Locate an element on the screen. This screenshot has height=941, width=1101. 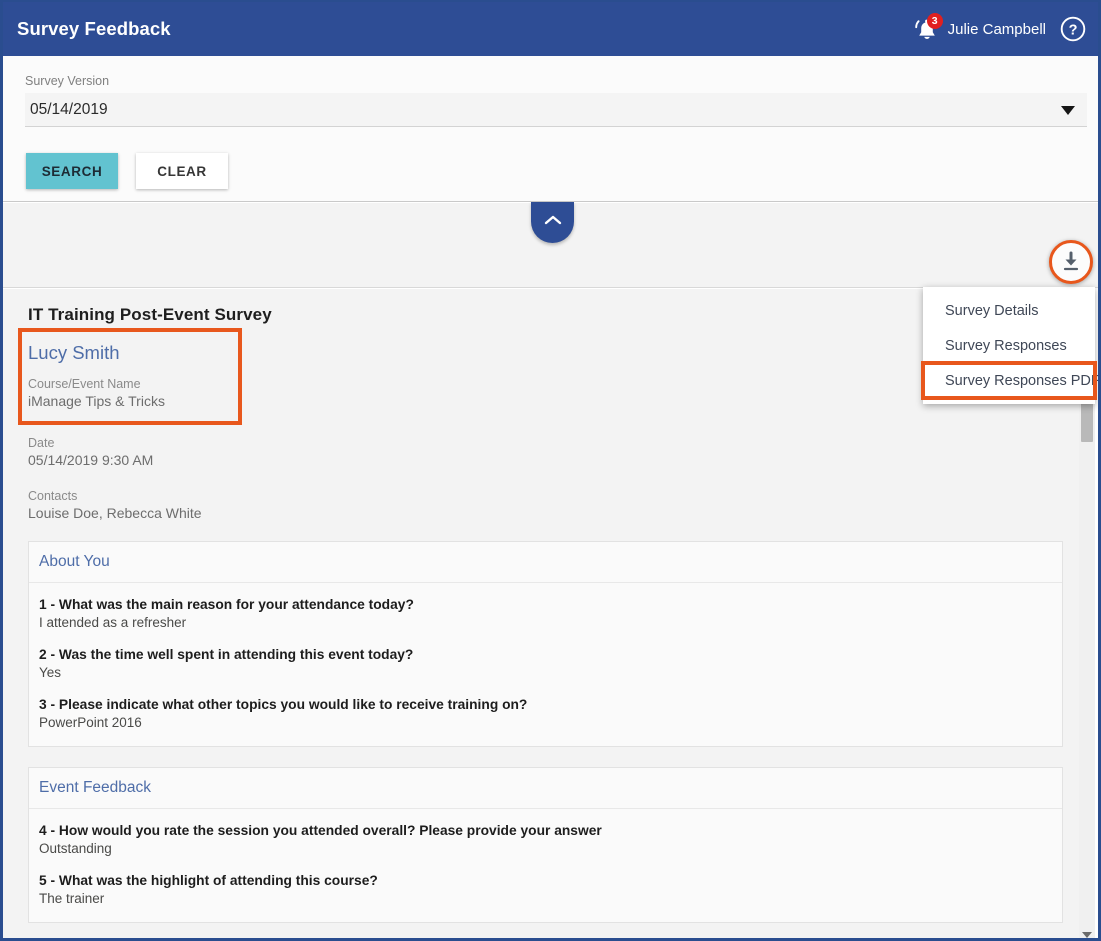
menu-item-survey-details: Survey Details is located at coordinates (1009, 310).